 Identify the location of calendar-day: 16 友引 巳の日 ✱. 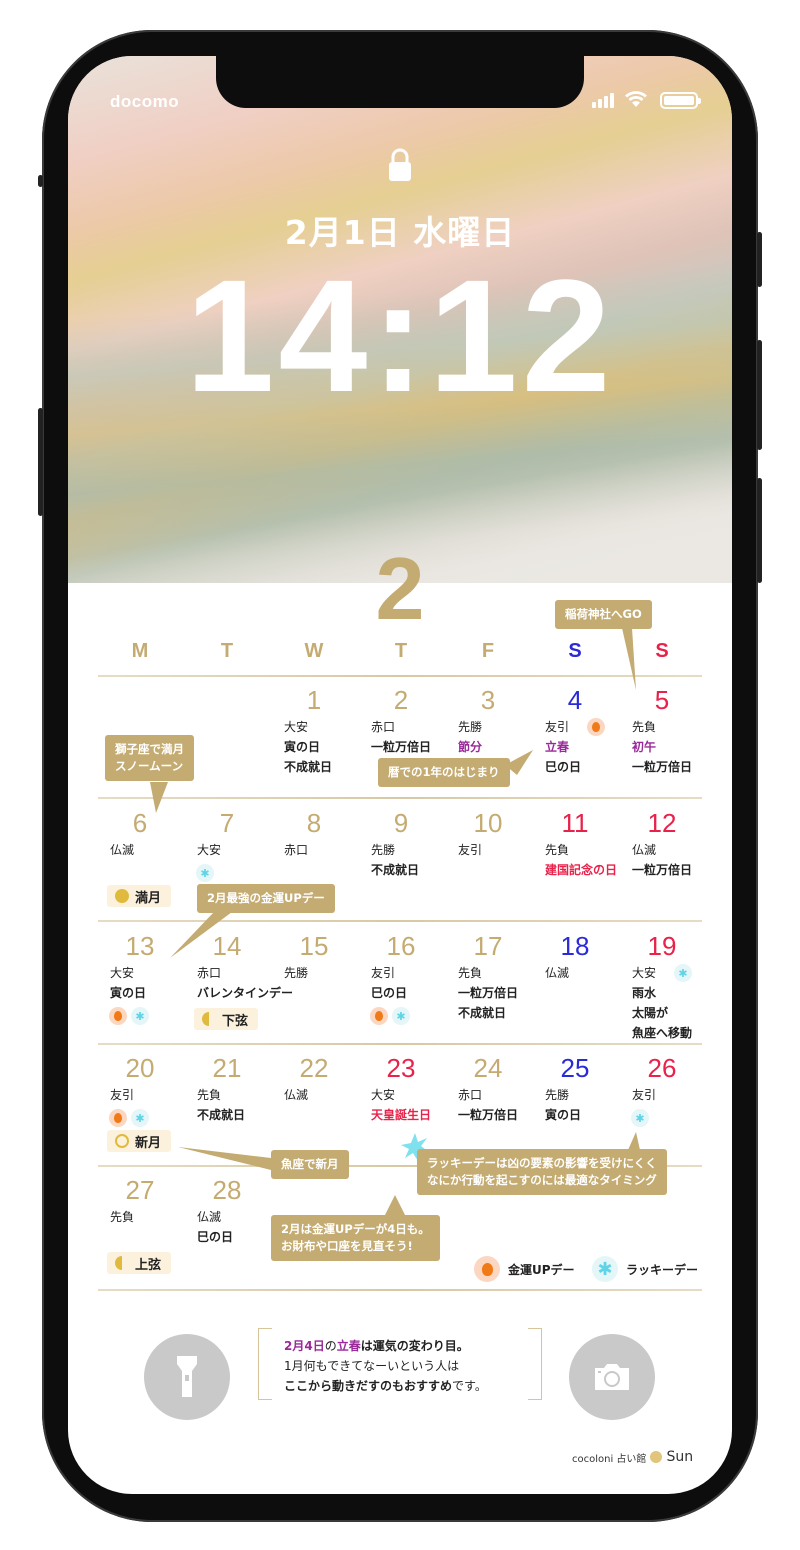
(401, 991).